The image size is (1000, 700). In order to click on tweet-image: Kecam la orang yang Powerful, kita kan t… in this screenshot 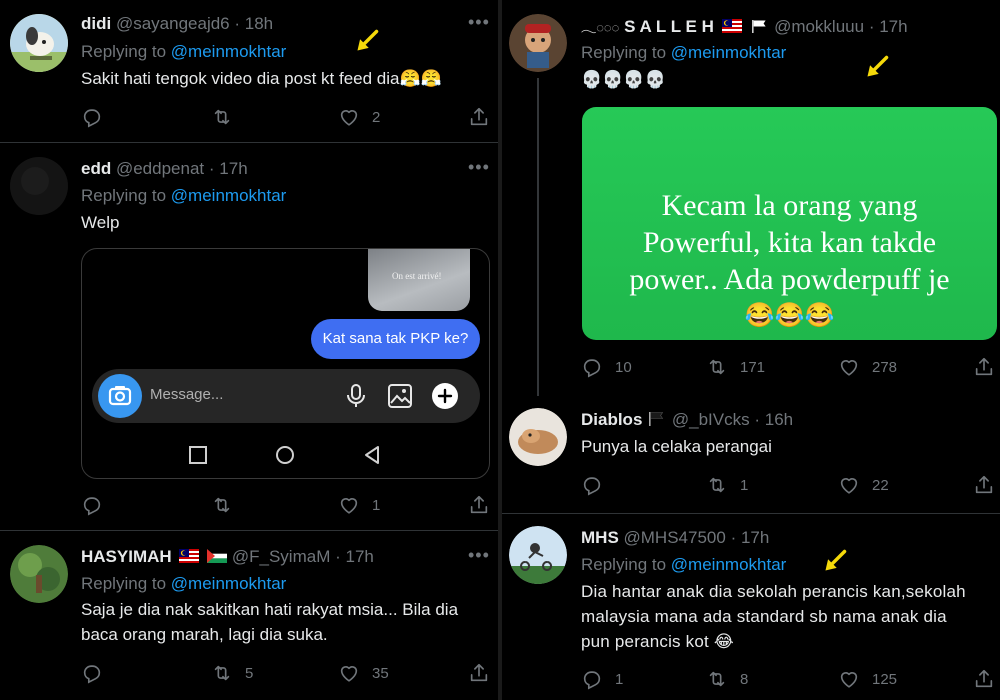, I will do `click(789, 223)`.